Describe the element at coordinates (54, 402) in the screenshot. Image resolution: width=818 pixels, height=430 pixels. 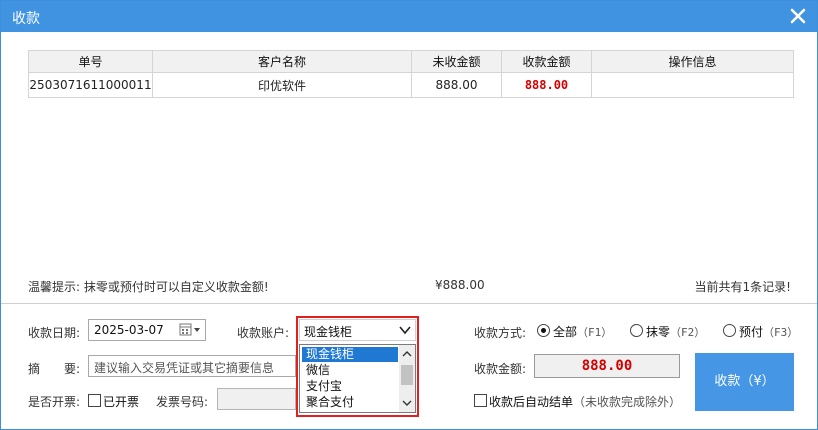
I see `invoice-label: 是否开票:` at that location.